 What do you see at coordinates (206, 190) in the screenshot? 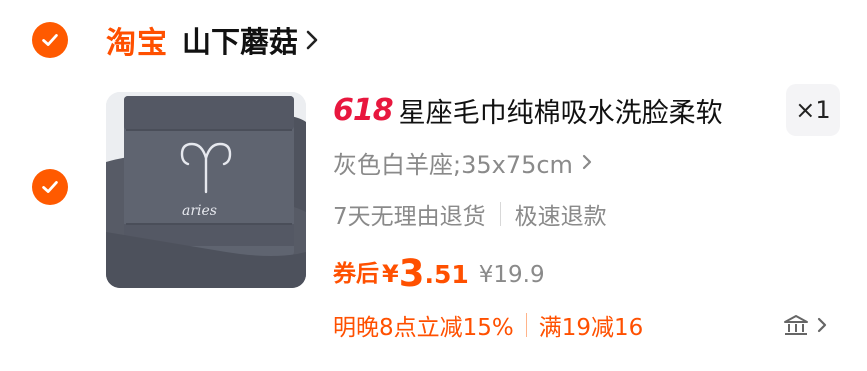
I see `product-image: aries` at bounding box center [206, 190].